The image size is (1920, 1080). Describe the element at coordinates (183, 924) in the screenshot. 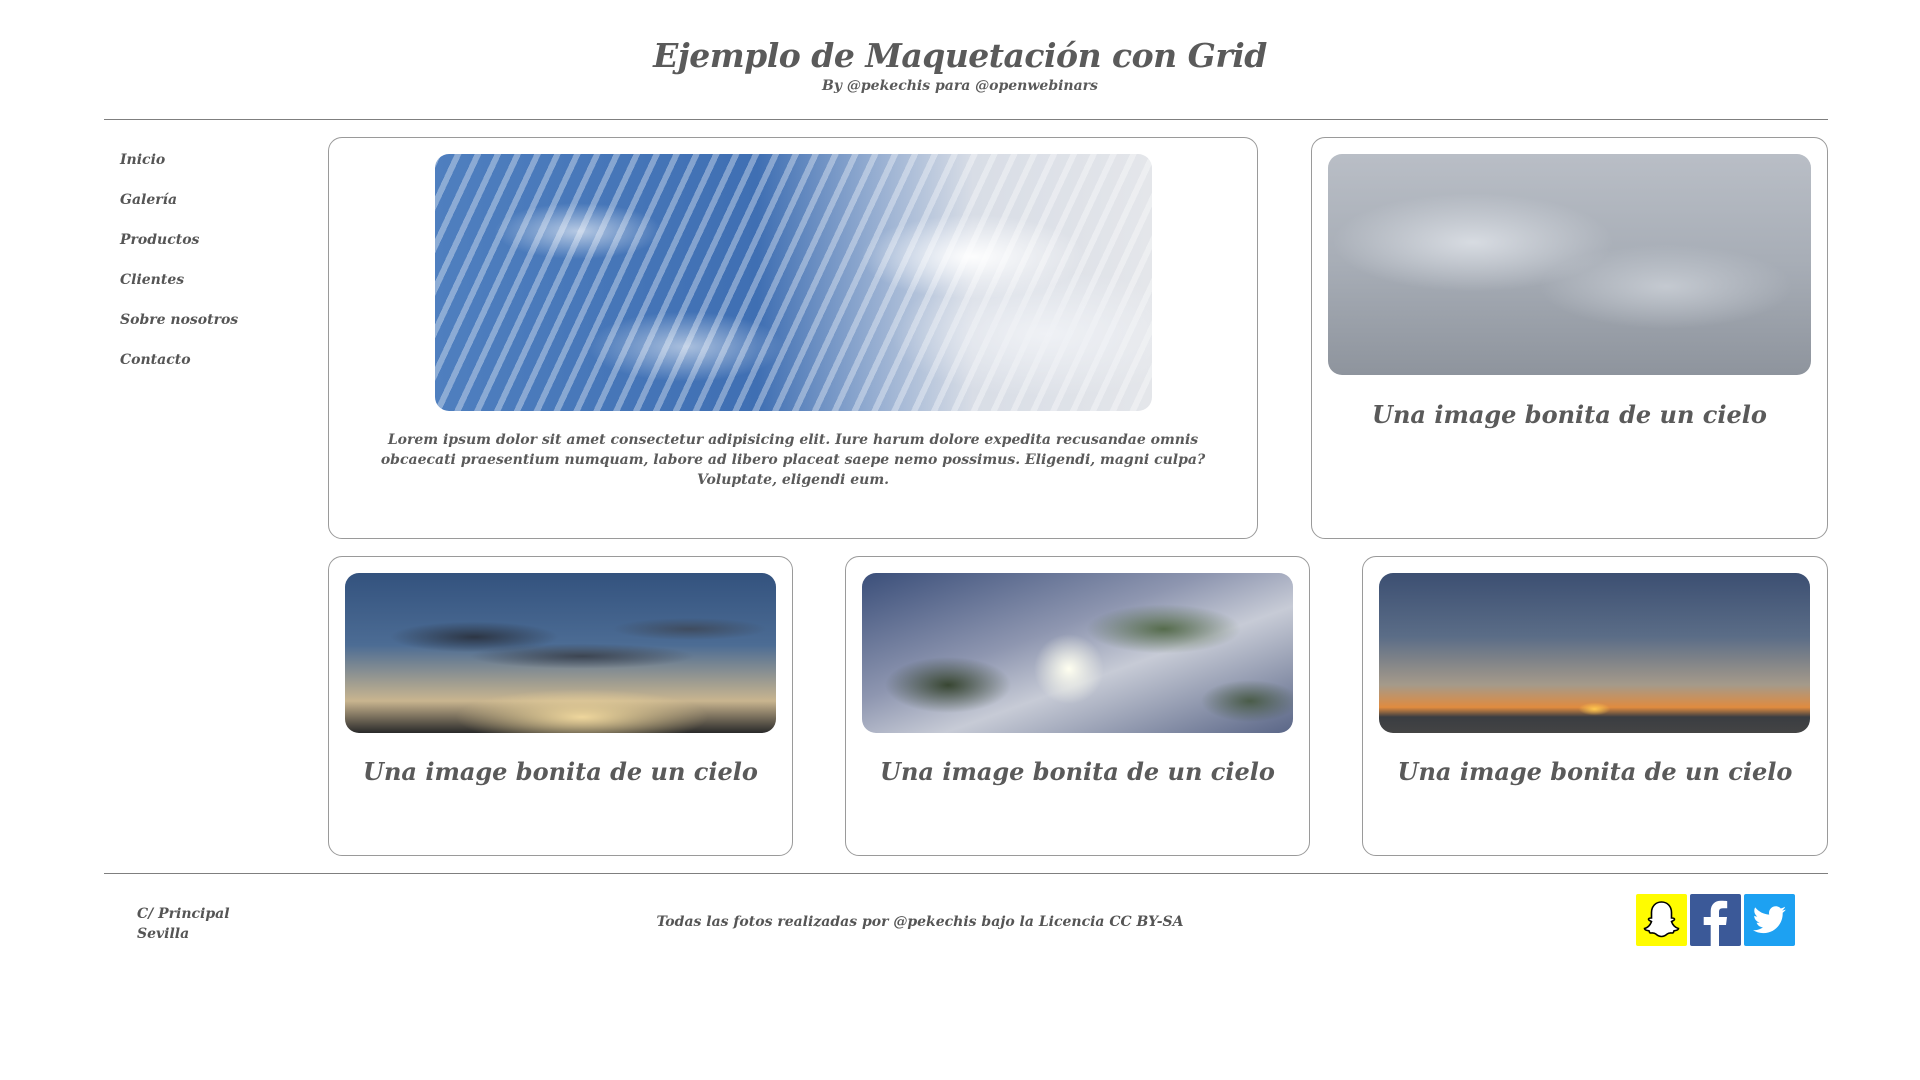

I see `footer-address: C/ Principal Sevilla` at that location.